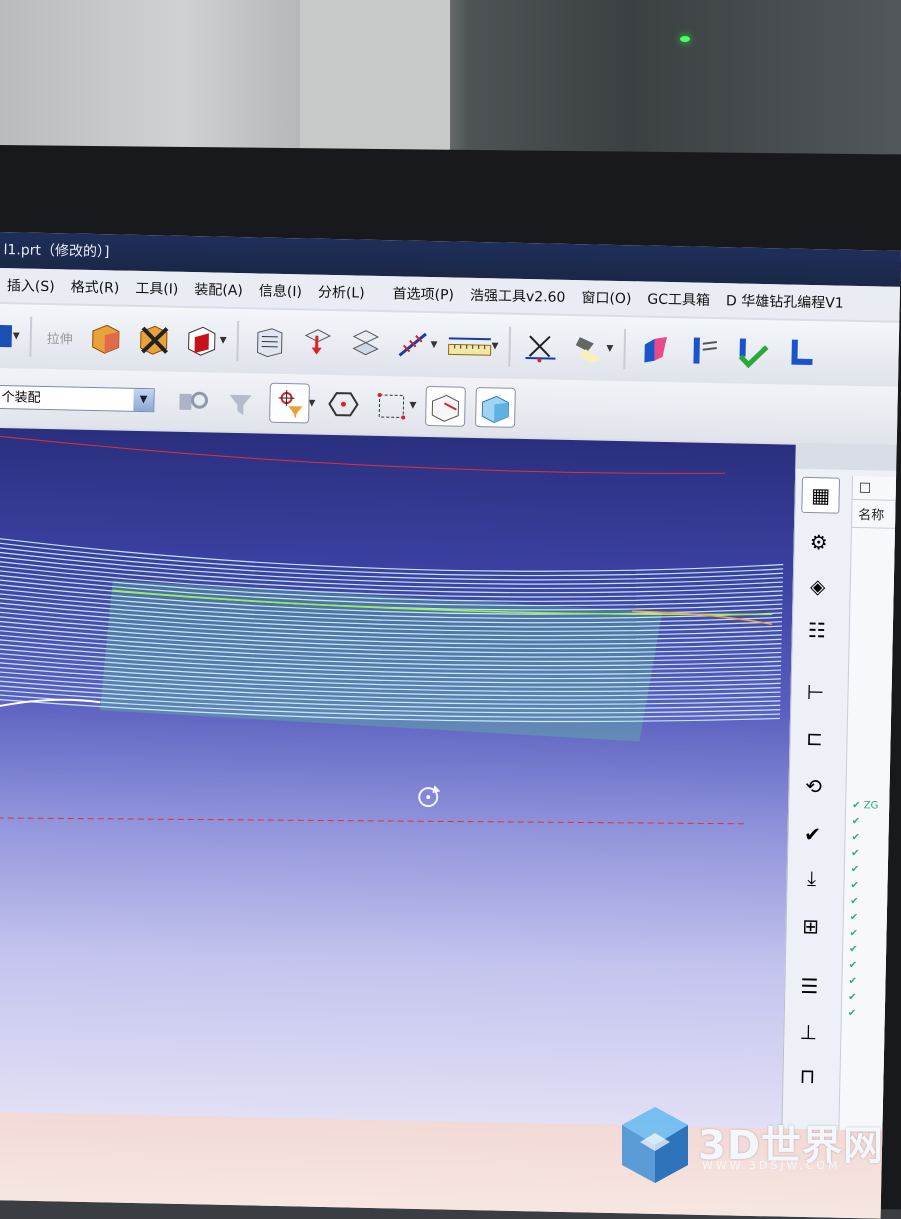  I want to click on part-navigator-icon: ◈, so click(817, 586).